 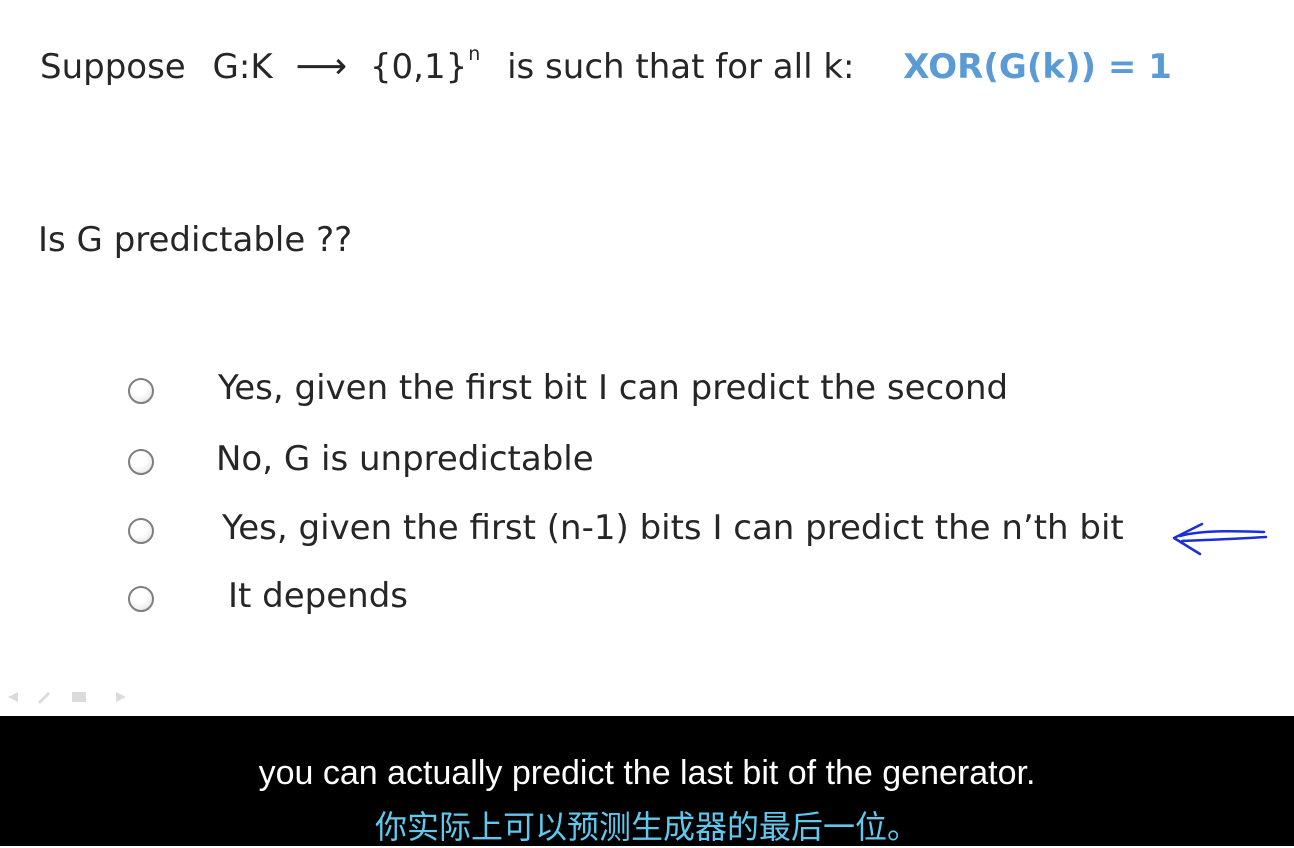 What do you see at coordinates (1037, 67) in the screenshot?
I see `xor-condition: XOR(G(k)) = 1` at bounding box center [1037, 67].